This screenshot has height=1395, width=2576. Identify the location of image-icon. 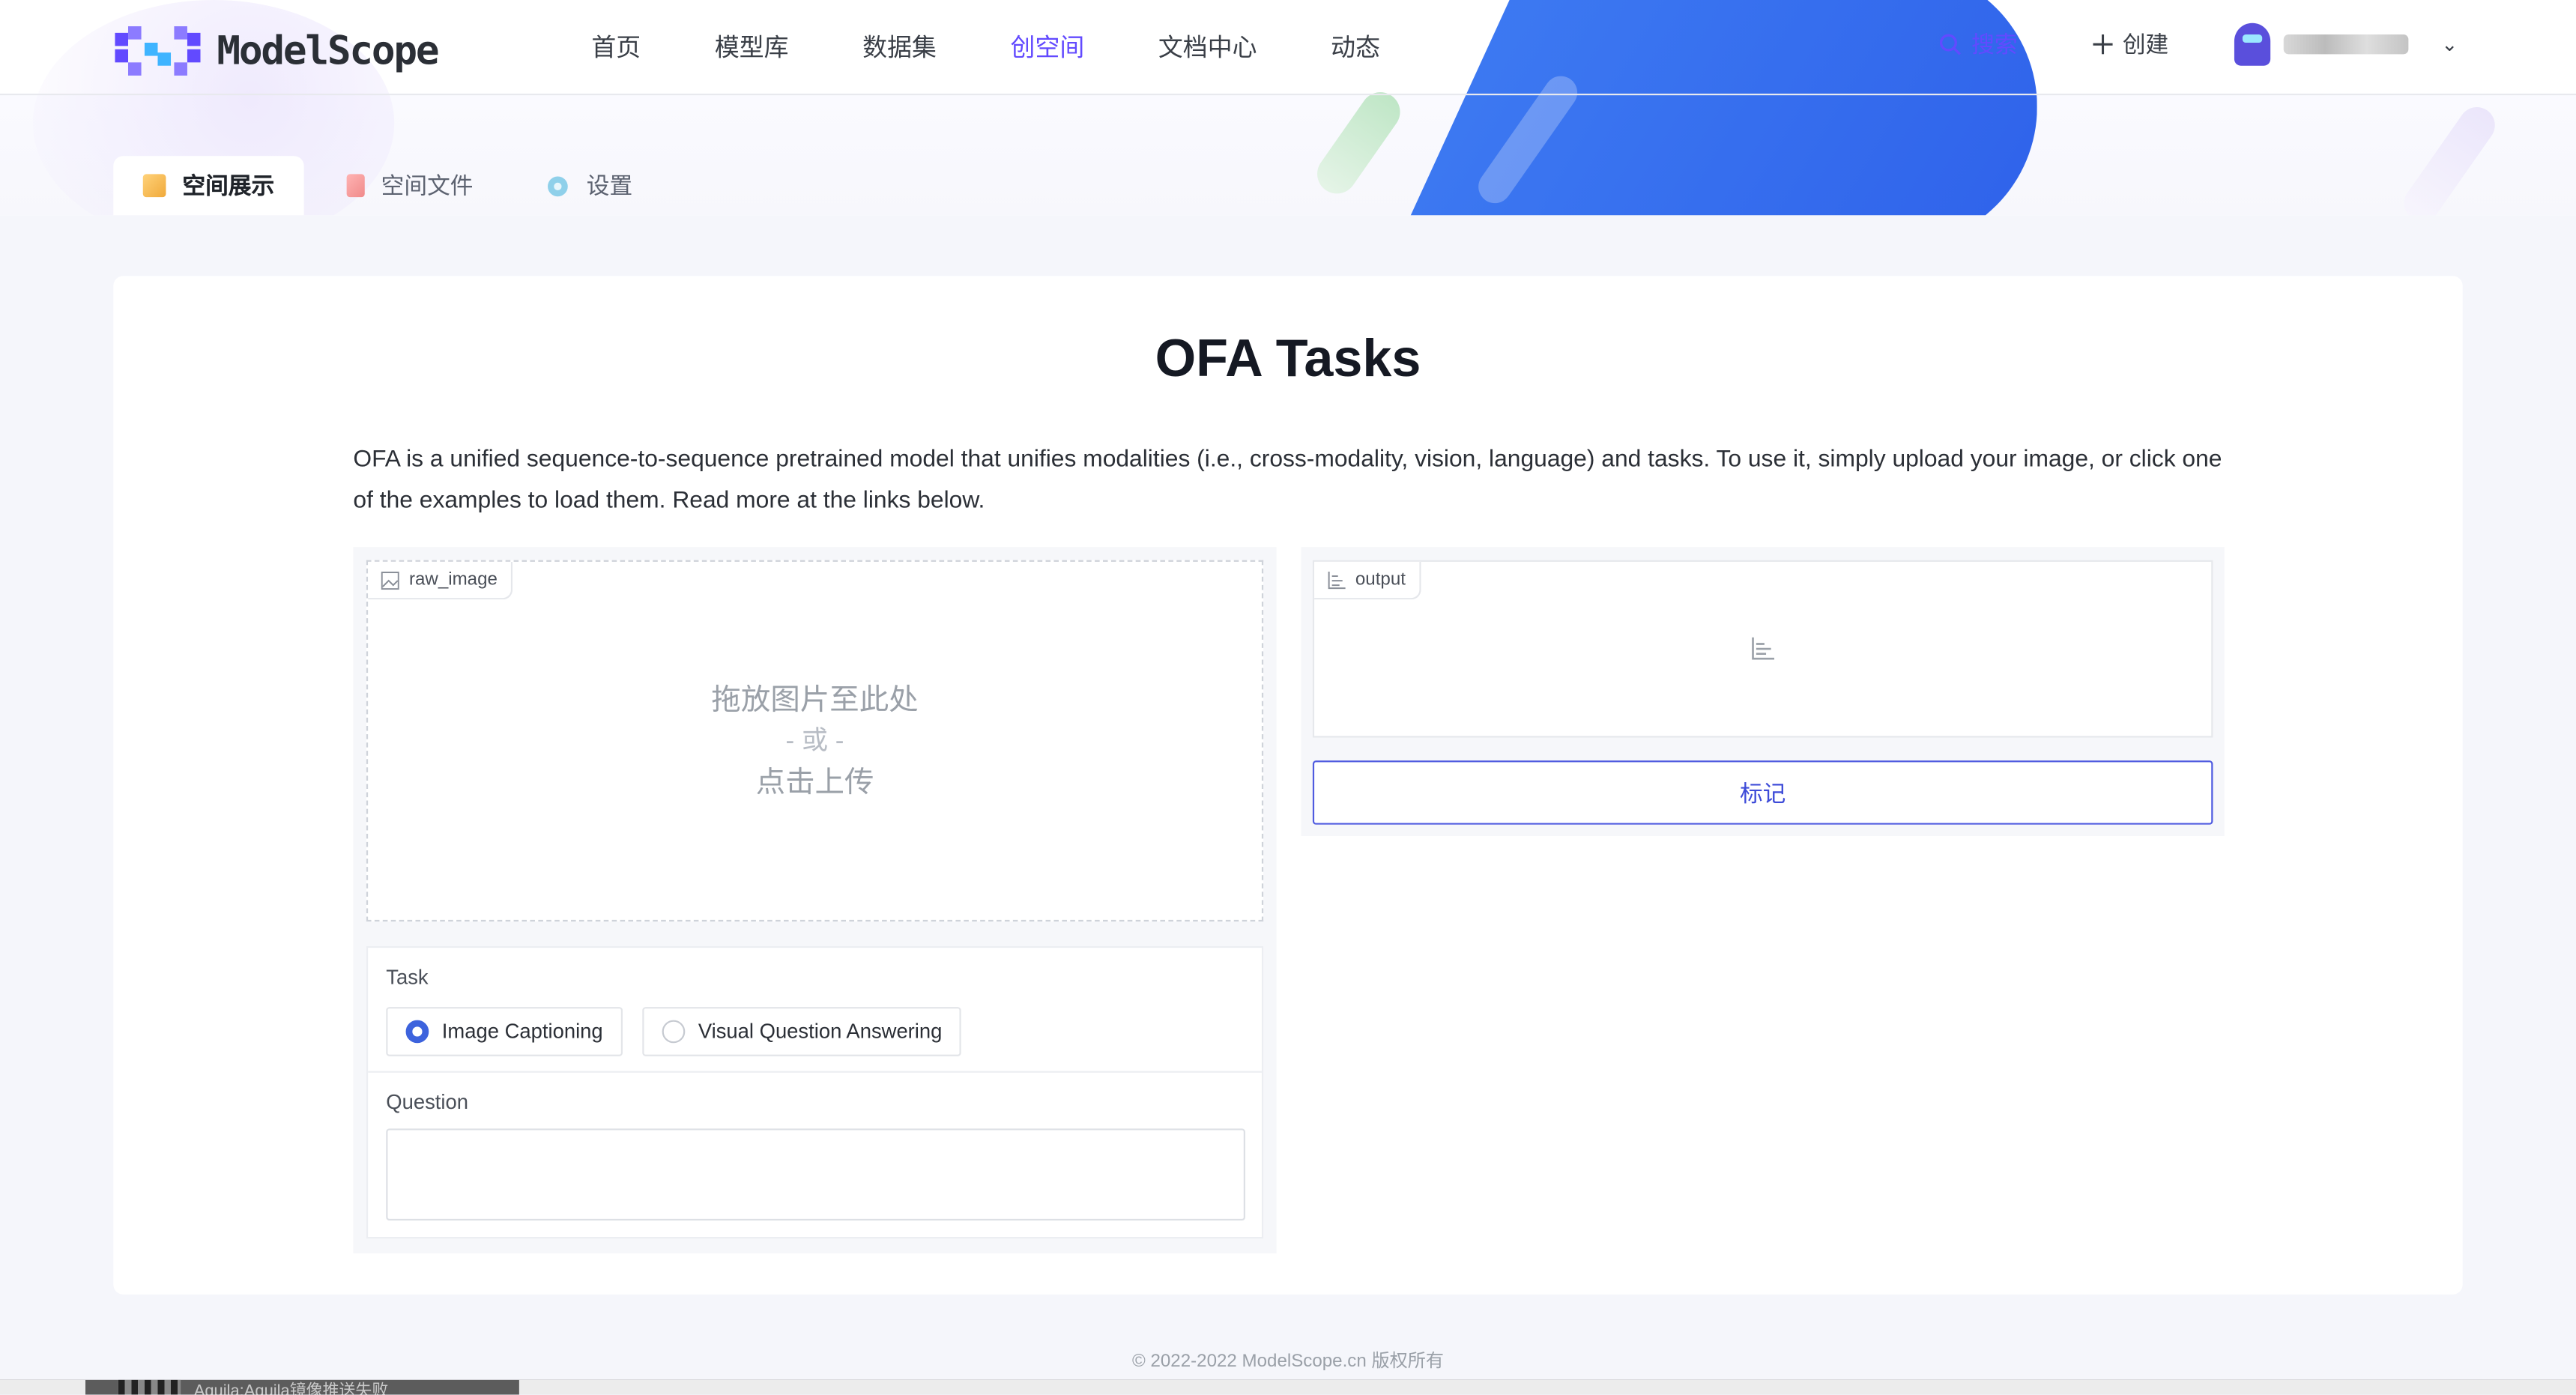
(390, 580).